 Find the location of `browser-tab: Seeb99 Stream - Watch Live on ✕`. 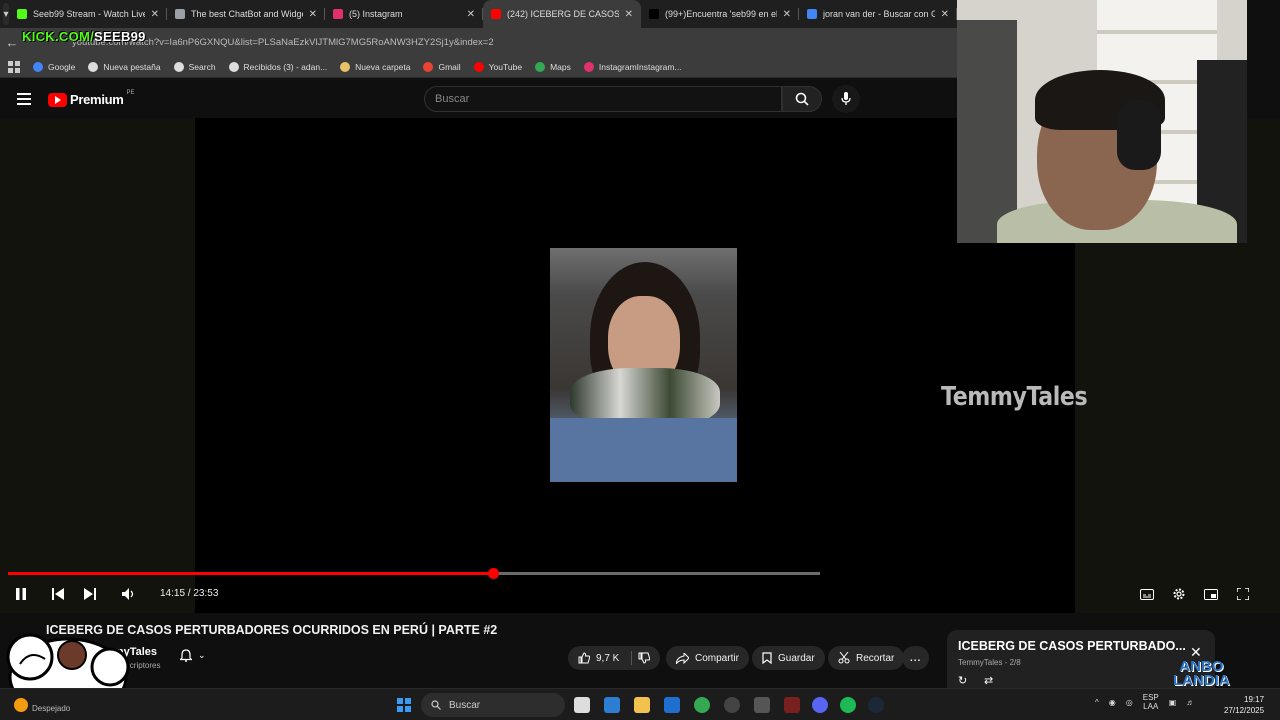

browser-tab: Seeb99 Stream - Watch Live on ✕ is located at coordinates (88, 14).